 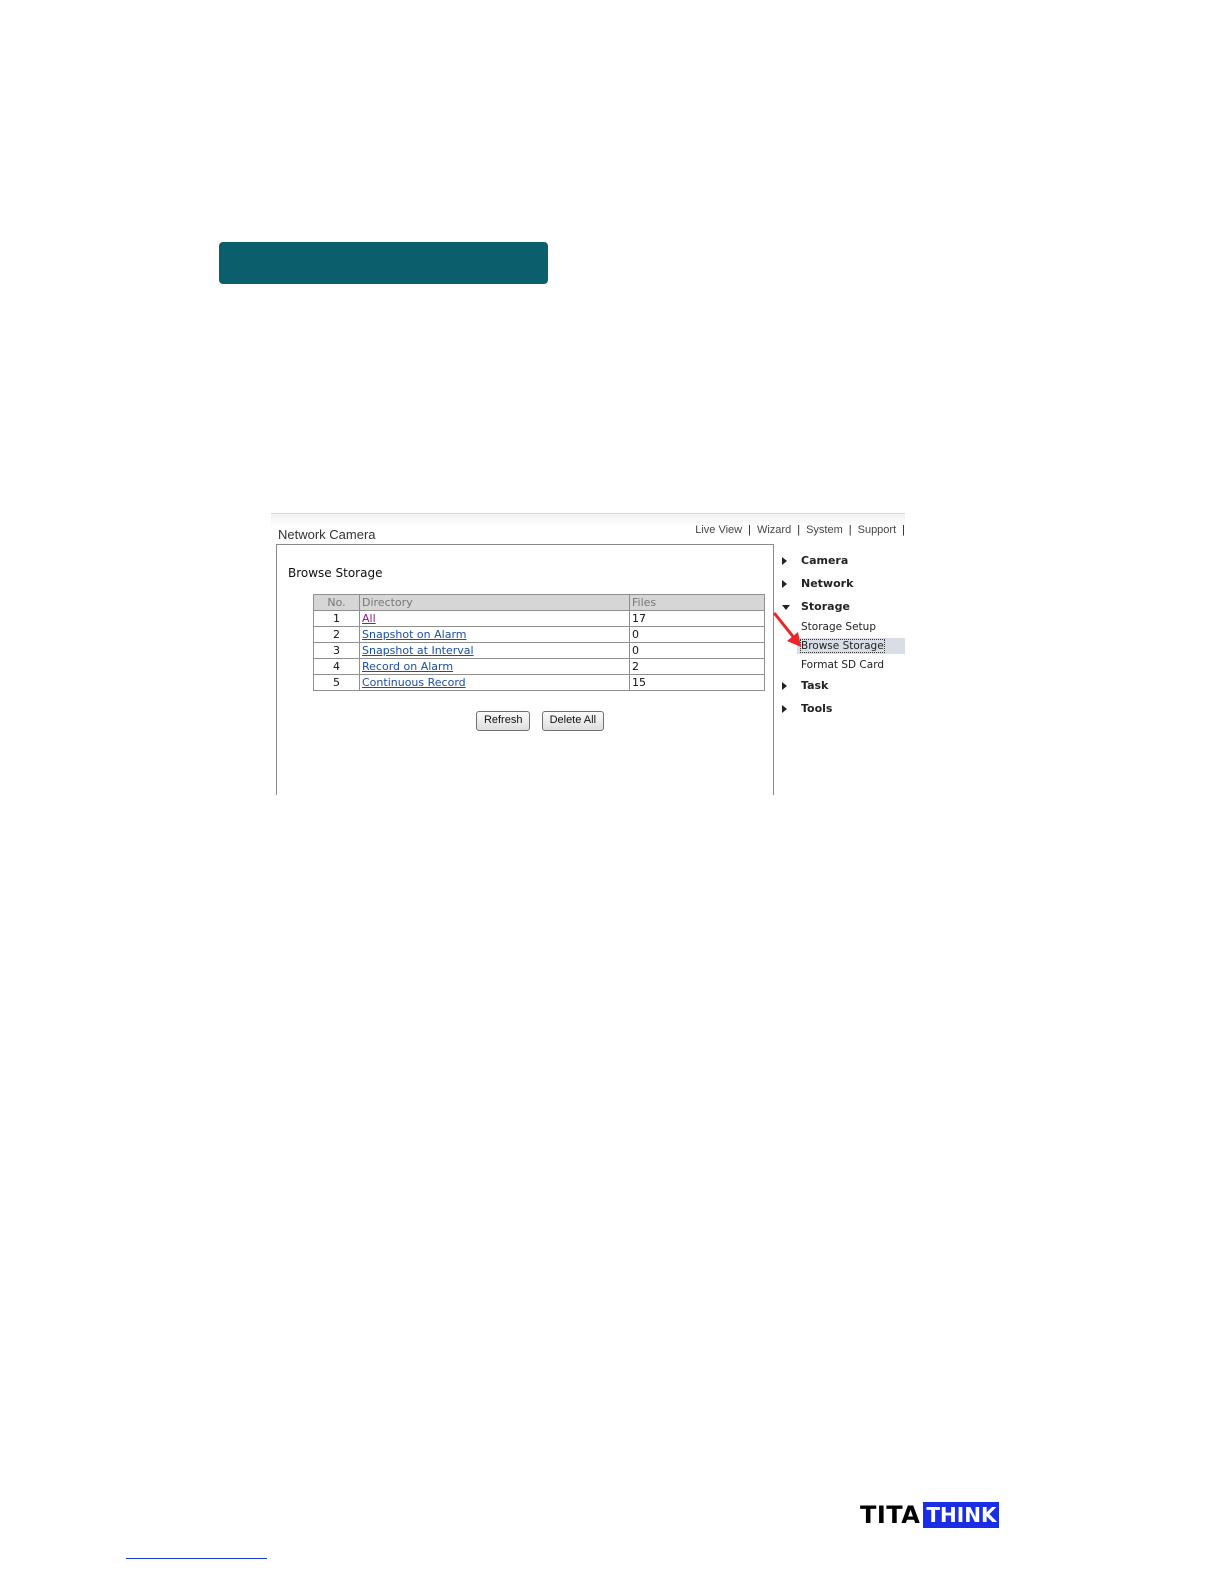 What do you see at coordinates (697, 602) in the screenshot?
I see `column-header-files: Files` at bounding box center [697, 602].